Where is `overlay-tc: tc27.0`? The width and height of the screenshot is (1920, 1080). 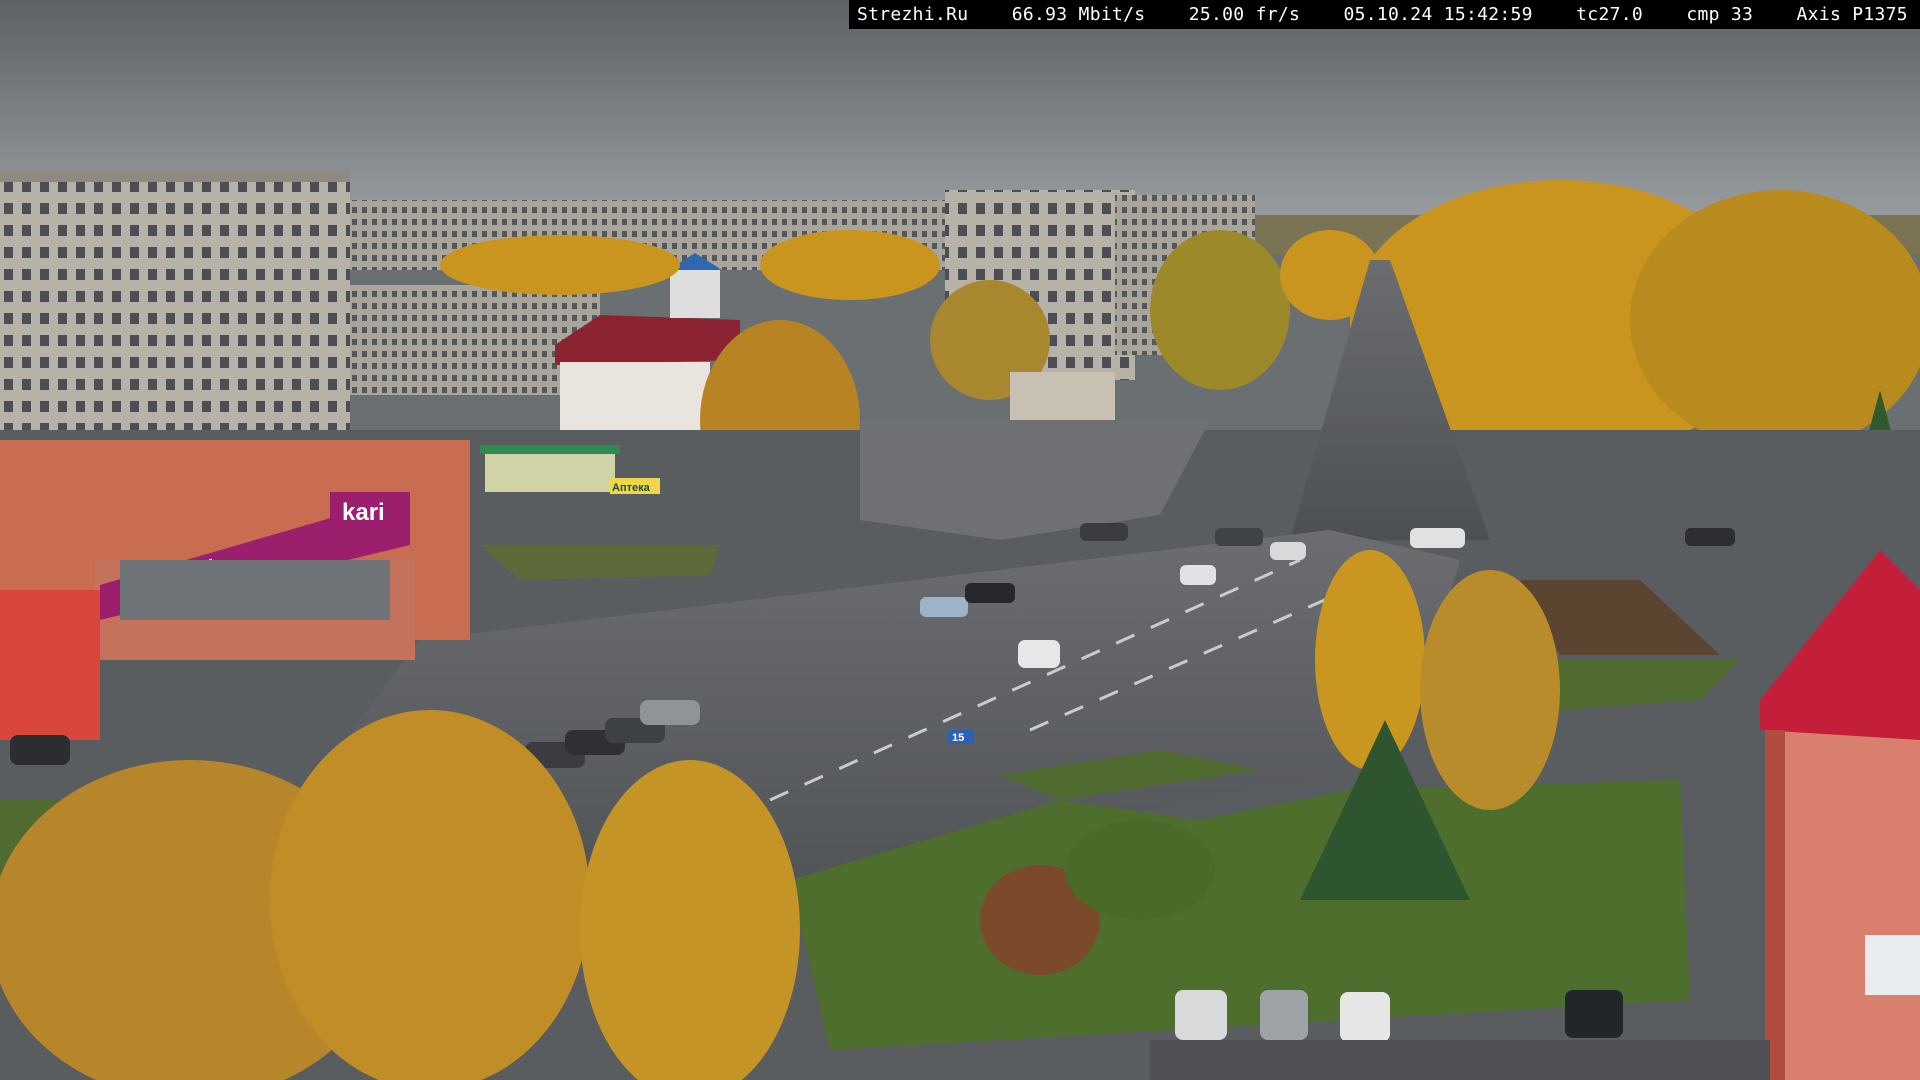
overlay-tc: tc27.0 is located at coordinates (1609, 14).